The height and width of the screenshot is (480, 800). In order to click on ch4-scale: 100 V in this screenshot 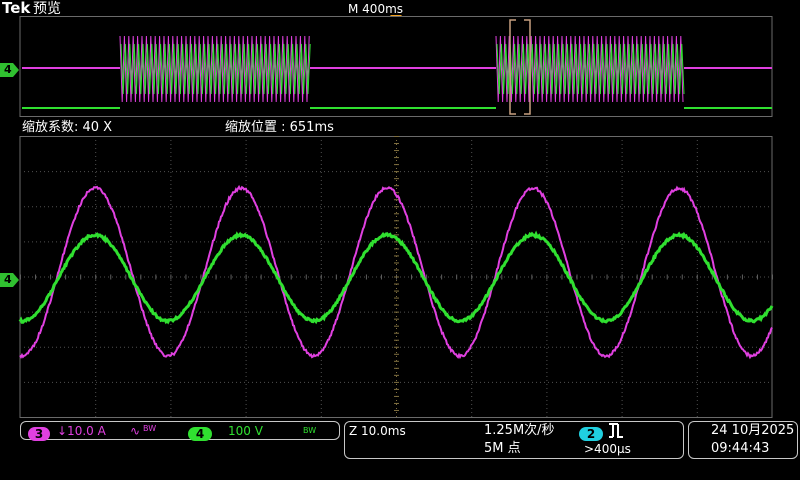, I will do `click(245, 431)`.